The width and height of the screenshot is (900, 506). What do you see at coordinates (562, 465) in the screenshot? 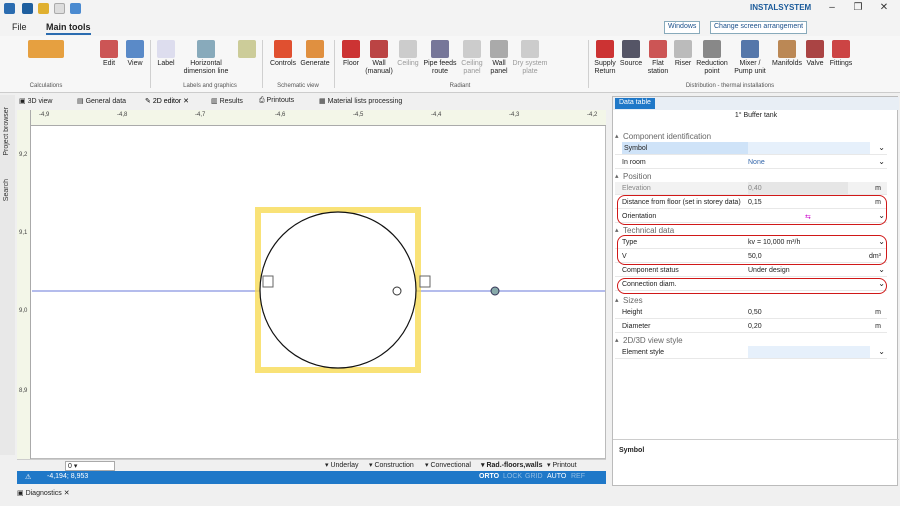
I see `layer-printout: ▾ Printout` at bounding box center [562, 465].